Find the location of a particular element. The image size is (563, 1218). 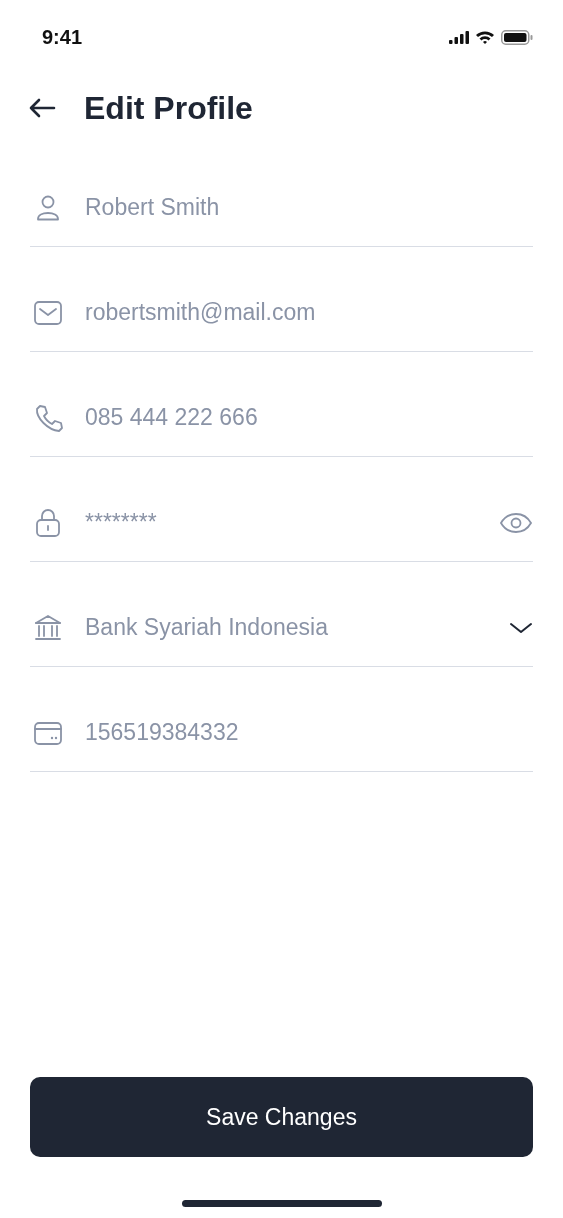

form-field: 156519384332 is located at coordinates (281, 719).